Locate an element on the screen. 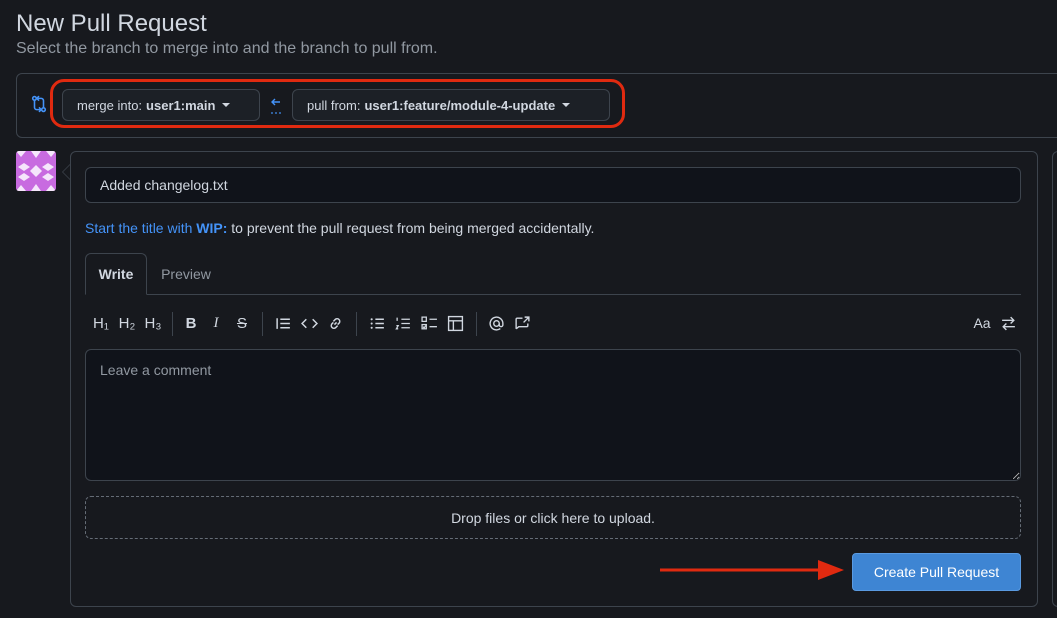 The width and height of the screenshot is (1057, 618). annotation-arrow is located at coordinates (752, 570).